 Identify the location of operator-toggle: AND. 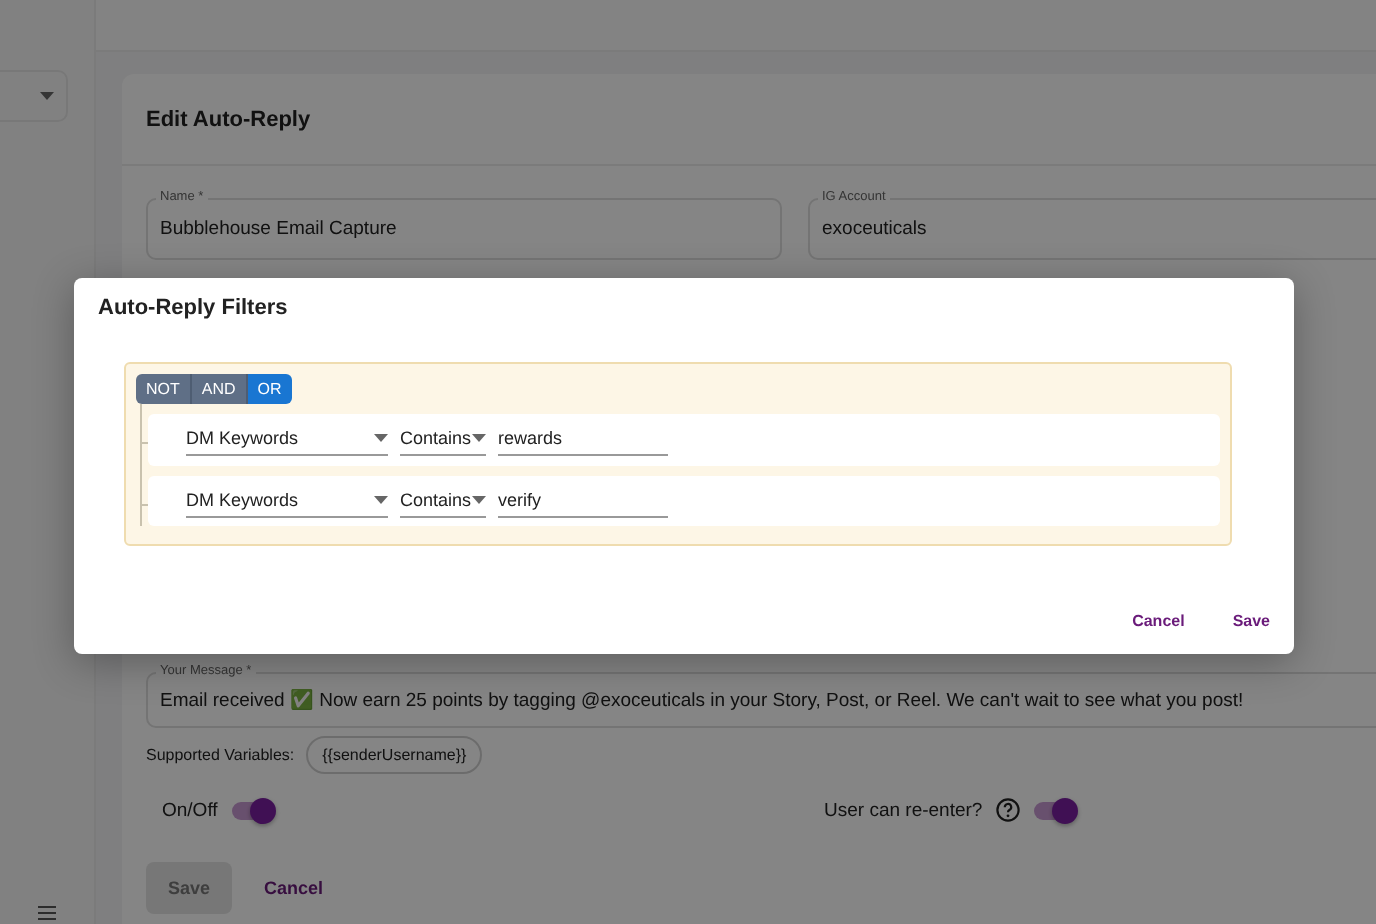
(219, 389).